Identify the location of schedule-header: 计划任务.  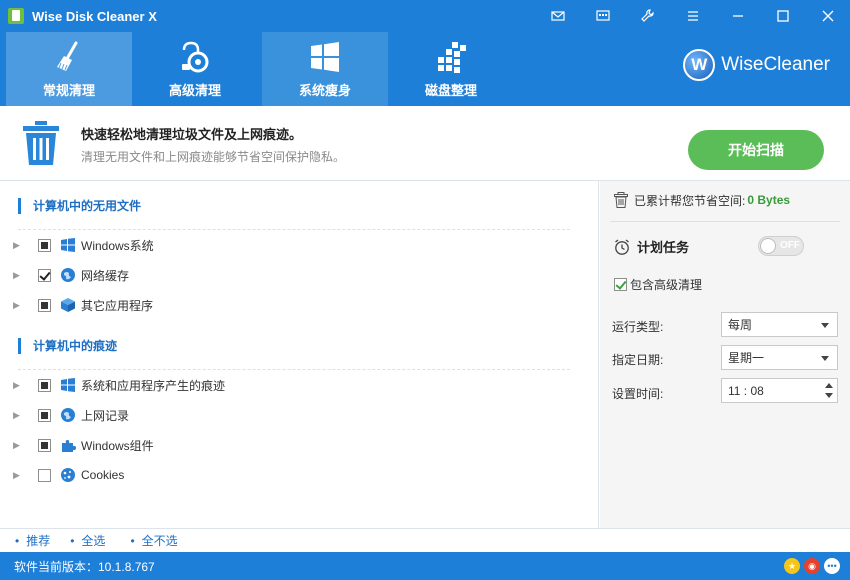
(651, 246).